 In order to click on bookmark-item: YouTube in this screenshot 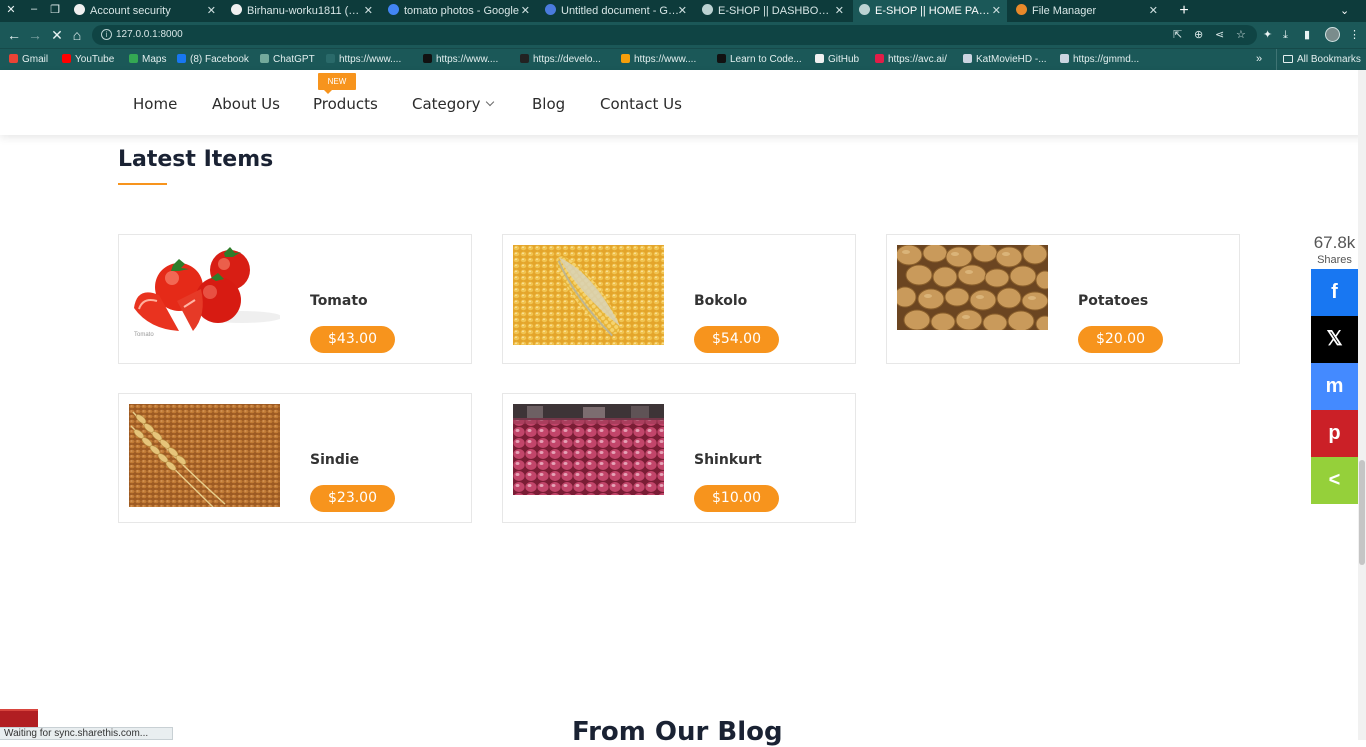, I will do `click(88, 59)`.